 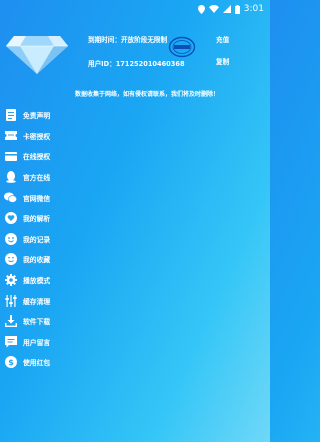 What do you see at coordinates (128, 40) in the screenshot?
I see `expiry-text: 到期时间：开放阶段无限制` at bounding box center [128, 40].